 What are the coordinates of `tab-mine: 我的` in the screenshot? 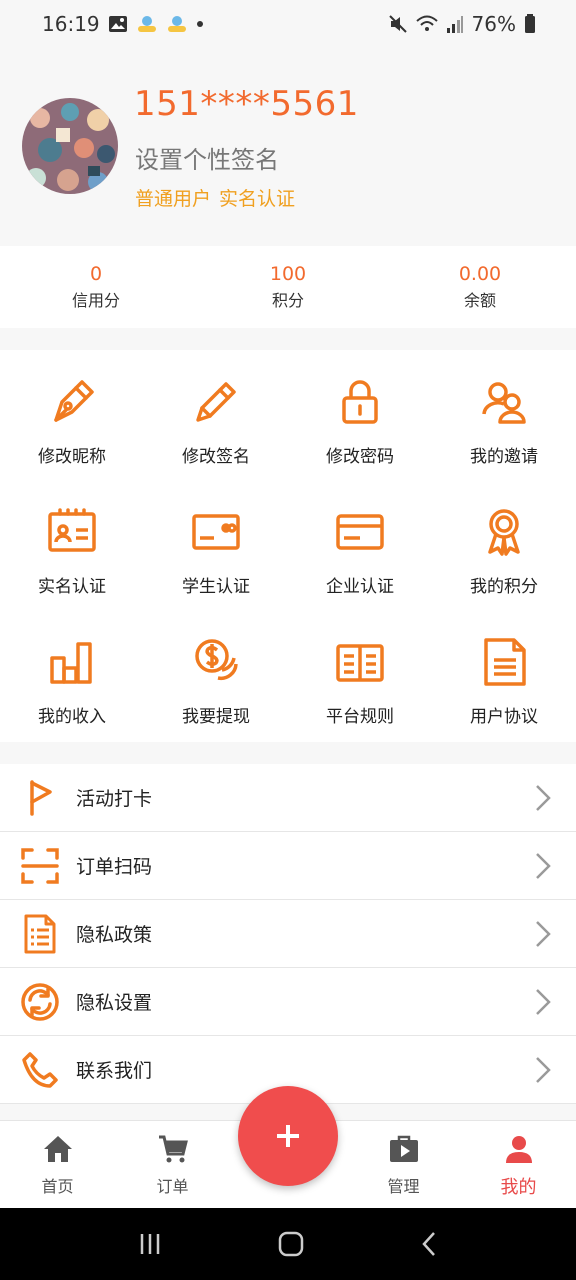 It's located at (518, 1164).